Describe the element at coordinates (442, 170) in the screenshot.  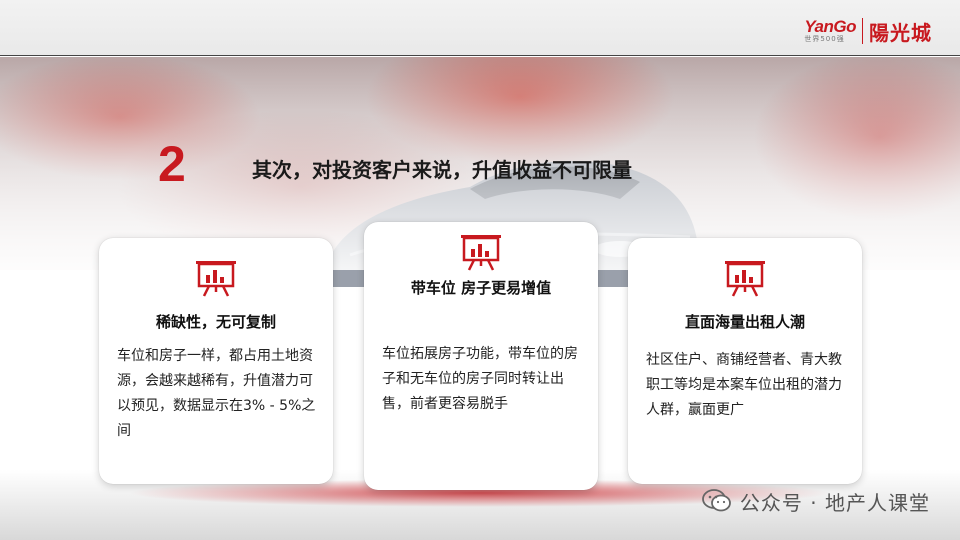
I see `headline: 其次，对投资客户来说，升值收益不可限量` at that location.